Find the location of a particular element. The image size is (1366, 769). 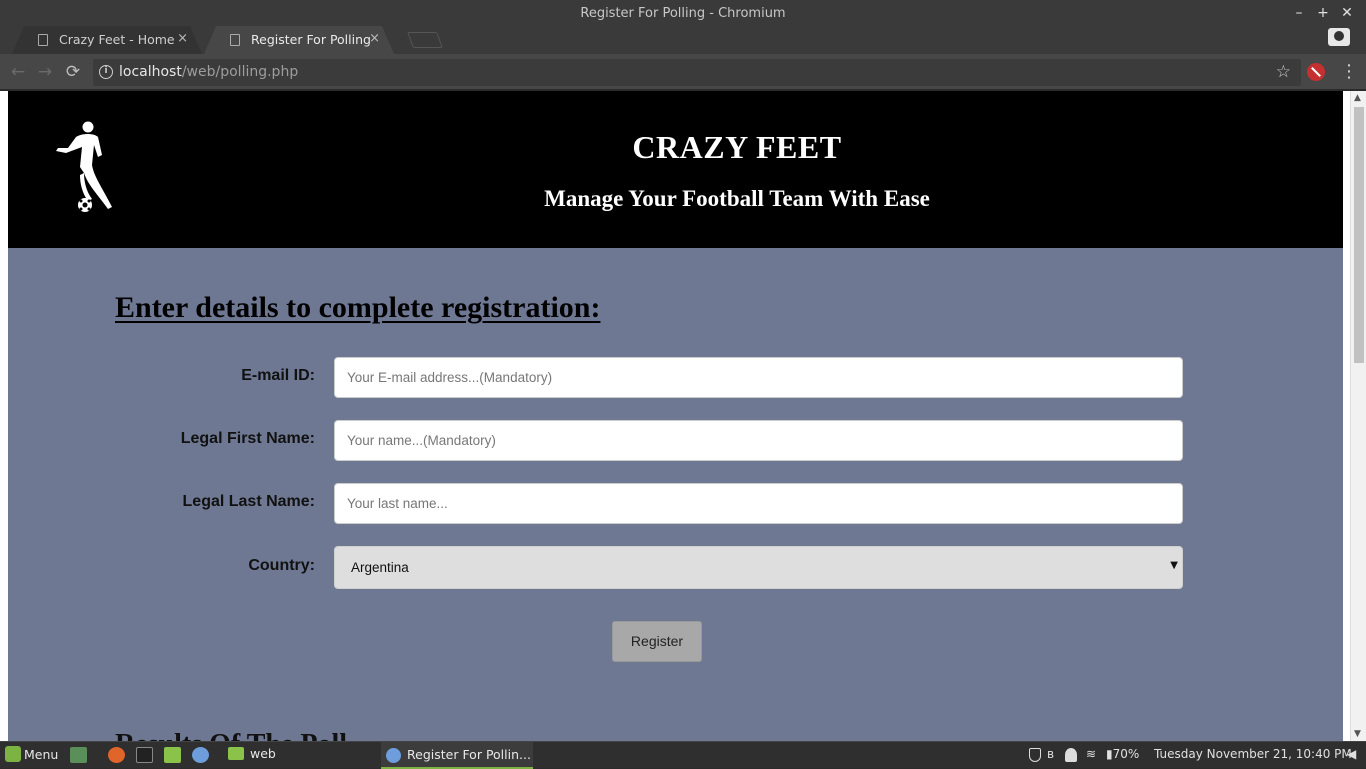

folder-icon is located at coordinates (236, 753).